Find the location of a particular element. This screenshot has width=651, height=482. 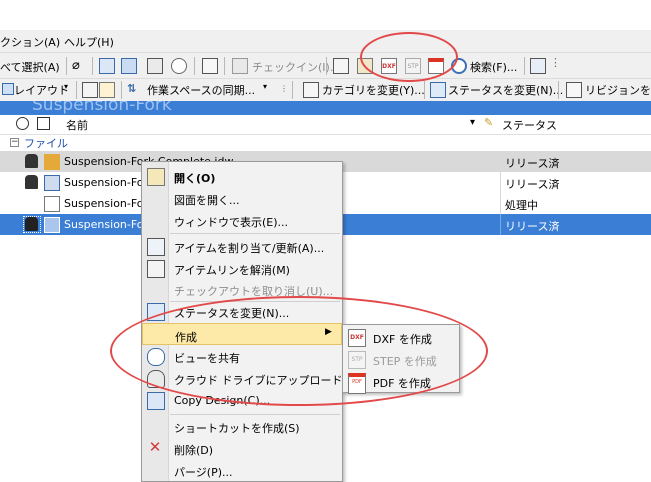

checkout-icon is located at coordinates (129, 66).